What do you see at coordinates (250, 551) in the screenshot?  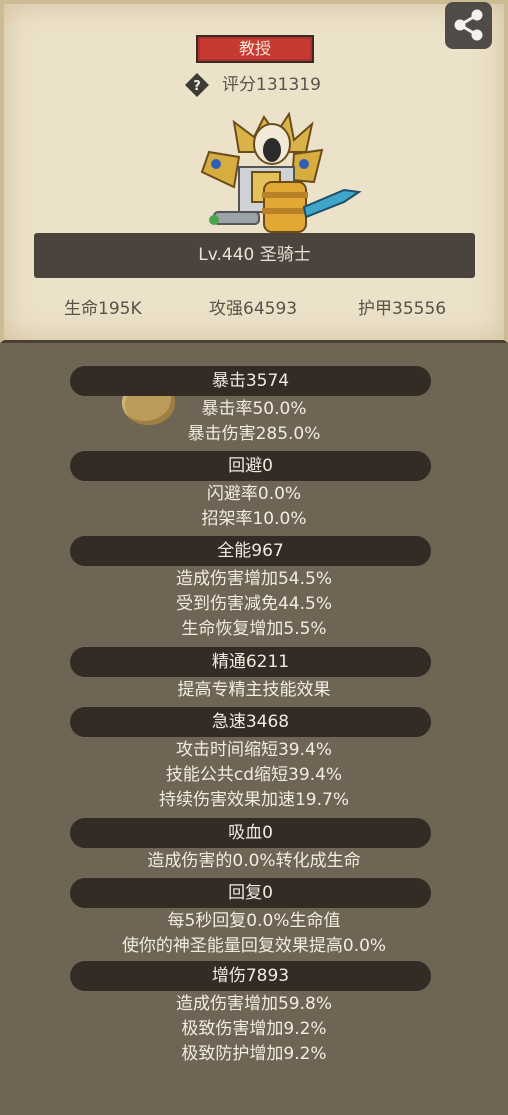 I see `section-header-versatility: 全能967` at bounding box center [250, 551].